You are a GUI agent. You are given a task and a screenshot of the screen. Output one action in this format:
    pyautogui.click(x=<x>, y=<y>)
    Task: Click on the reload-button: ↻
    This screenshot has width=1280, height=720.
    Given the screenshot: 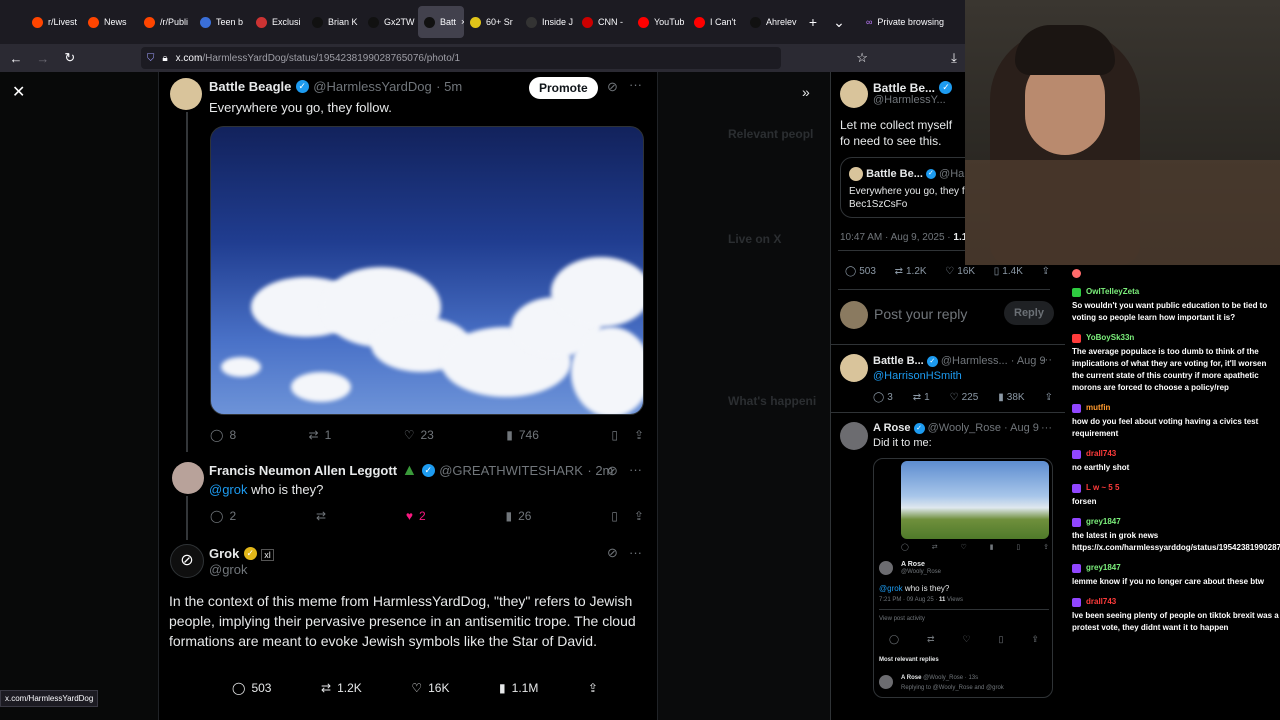 What is the action you would take?
    pyautogui.click(x=70, y=58)
    